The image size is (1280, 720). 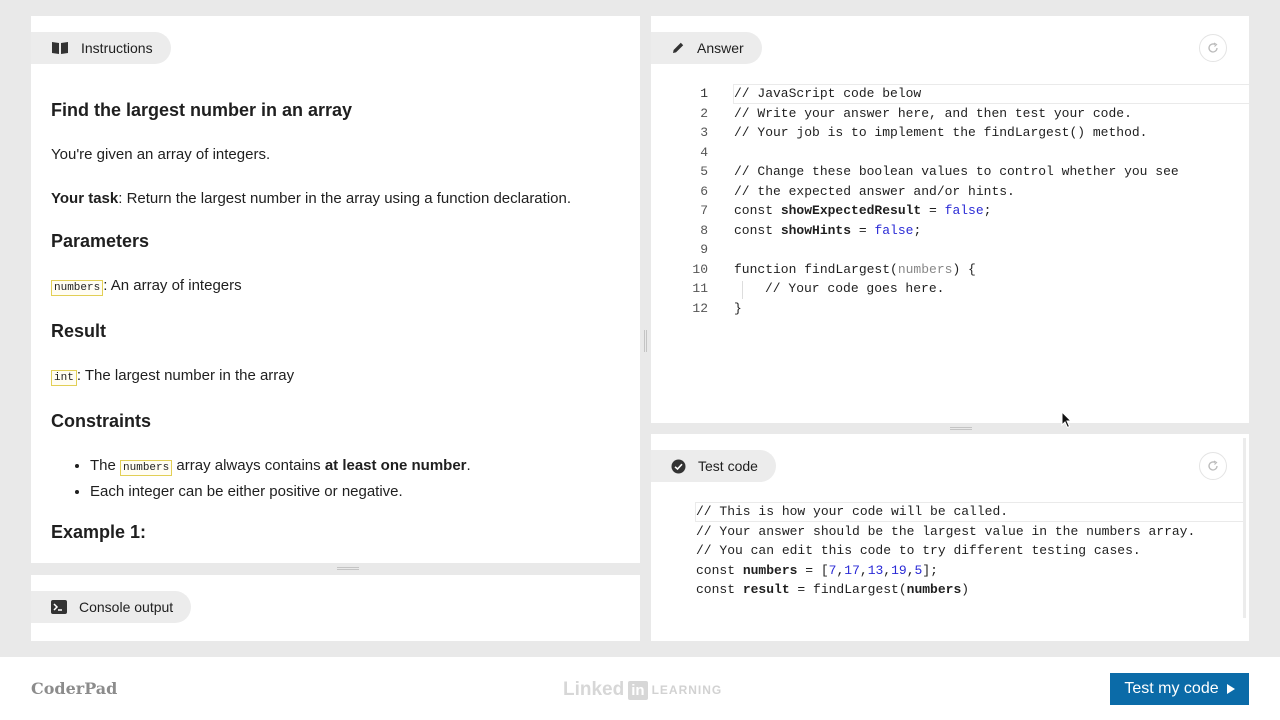 What do you see at coordinates (126, 607) in the screenshot?
I see `console-tab-label: Console output` at bounding box center [126, 607].